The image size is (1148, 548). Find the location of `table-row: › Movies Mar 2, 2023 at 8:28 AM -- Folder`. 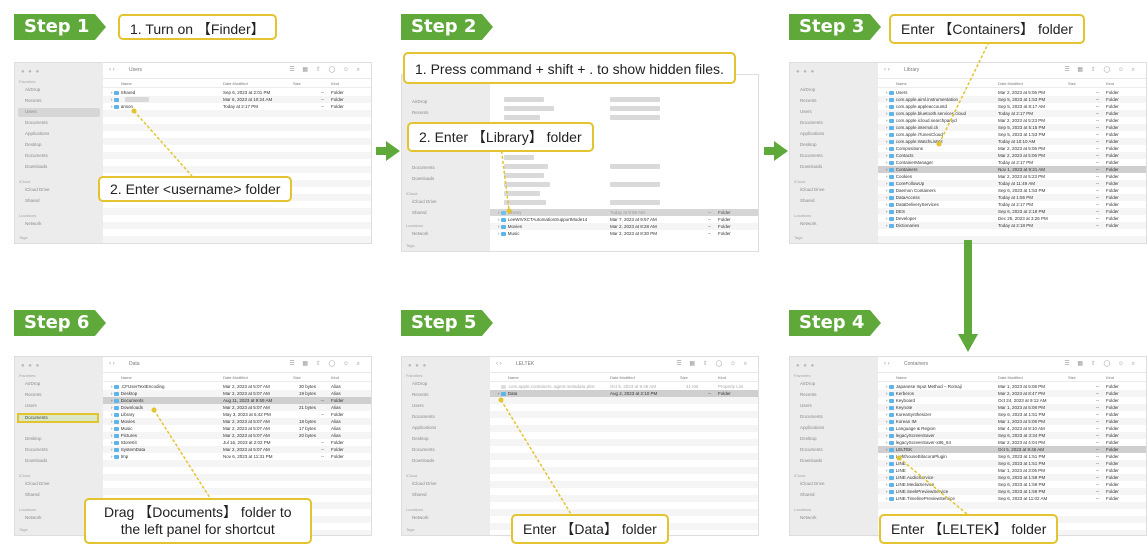

table-row: › Movies Mar 2, 2023 at 8:28 AM -- Folder is located at coordinates (624, 226).